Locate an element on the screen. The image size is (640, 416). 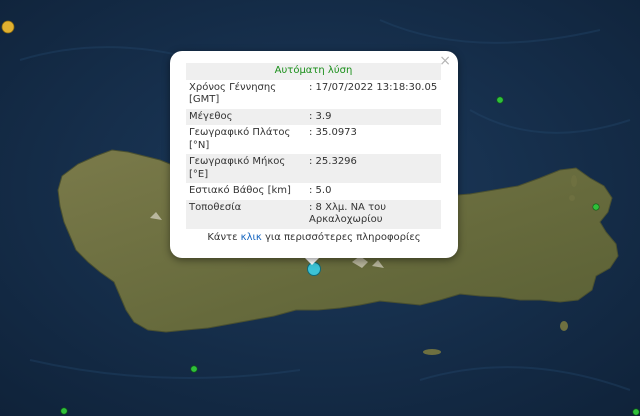
longitude-label: Γεωγραφικό Μήκος [°E] is located at coordinates (246, 168).